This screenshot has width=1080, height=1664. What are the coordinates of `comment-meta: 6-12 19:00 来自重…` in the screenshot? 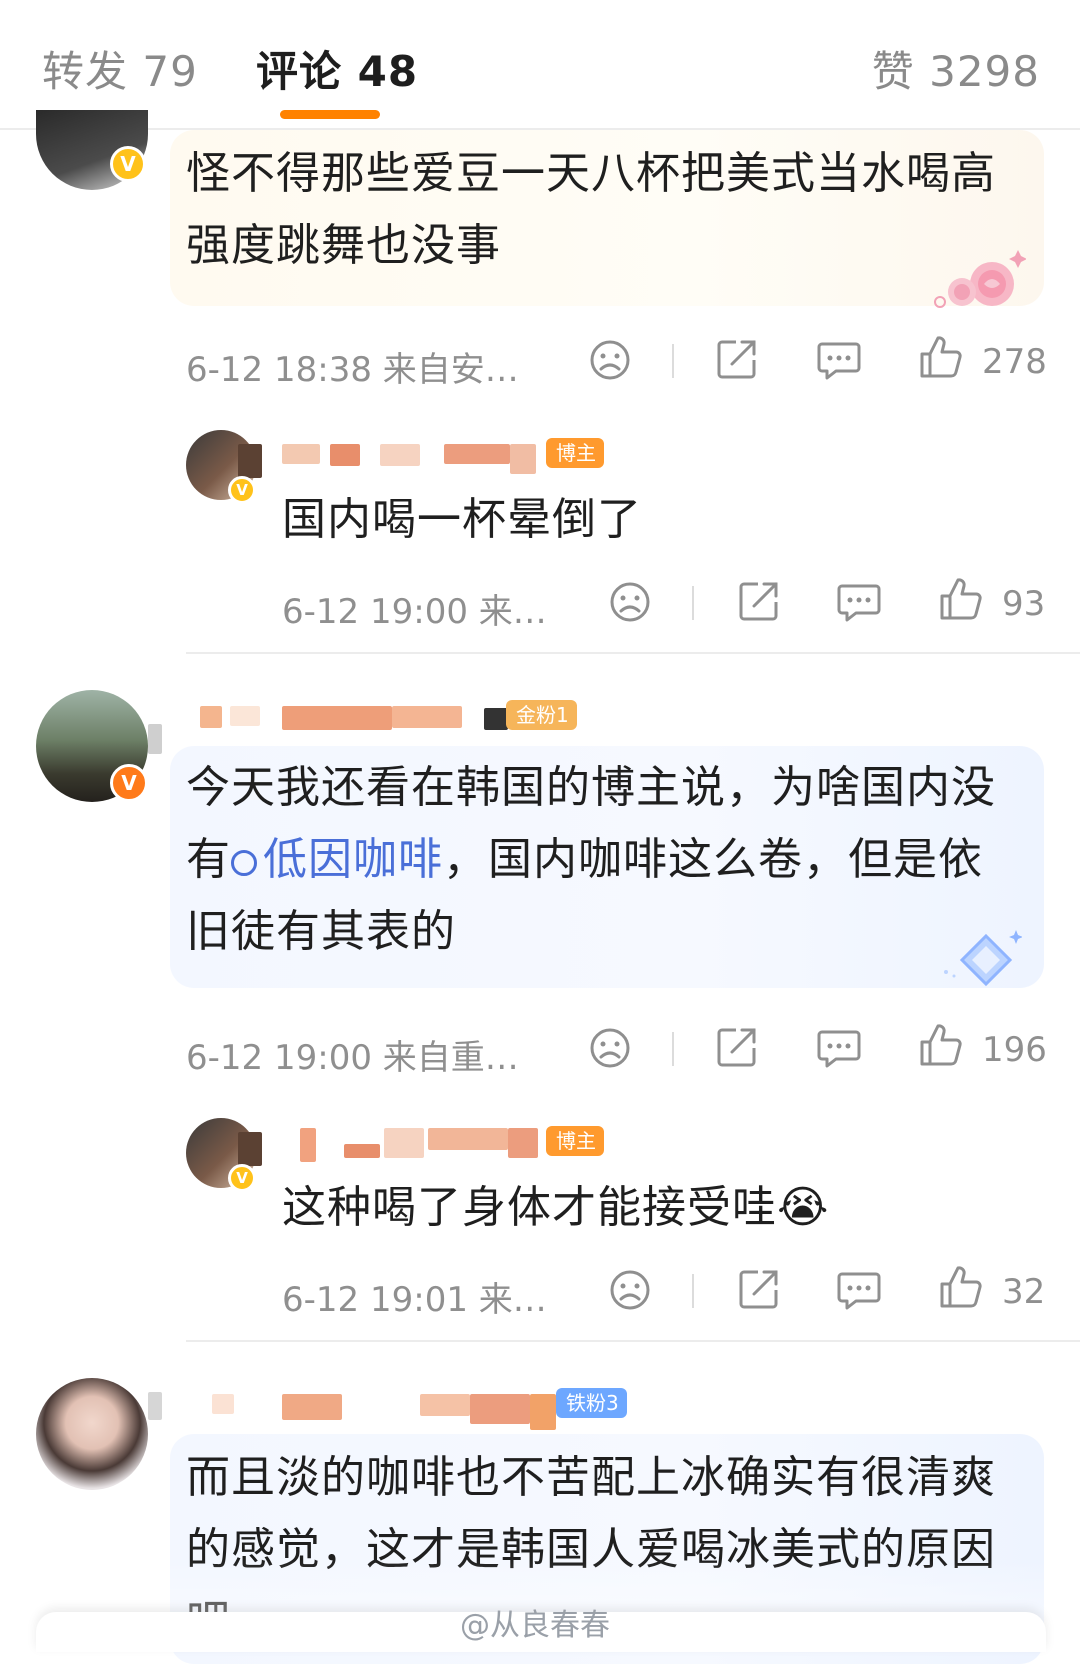 It's located at (352, 1058).